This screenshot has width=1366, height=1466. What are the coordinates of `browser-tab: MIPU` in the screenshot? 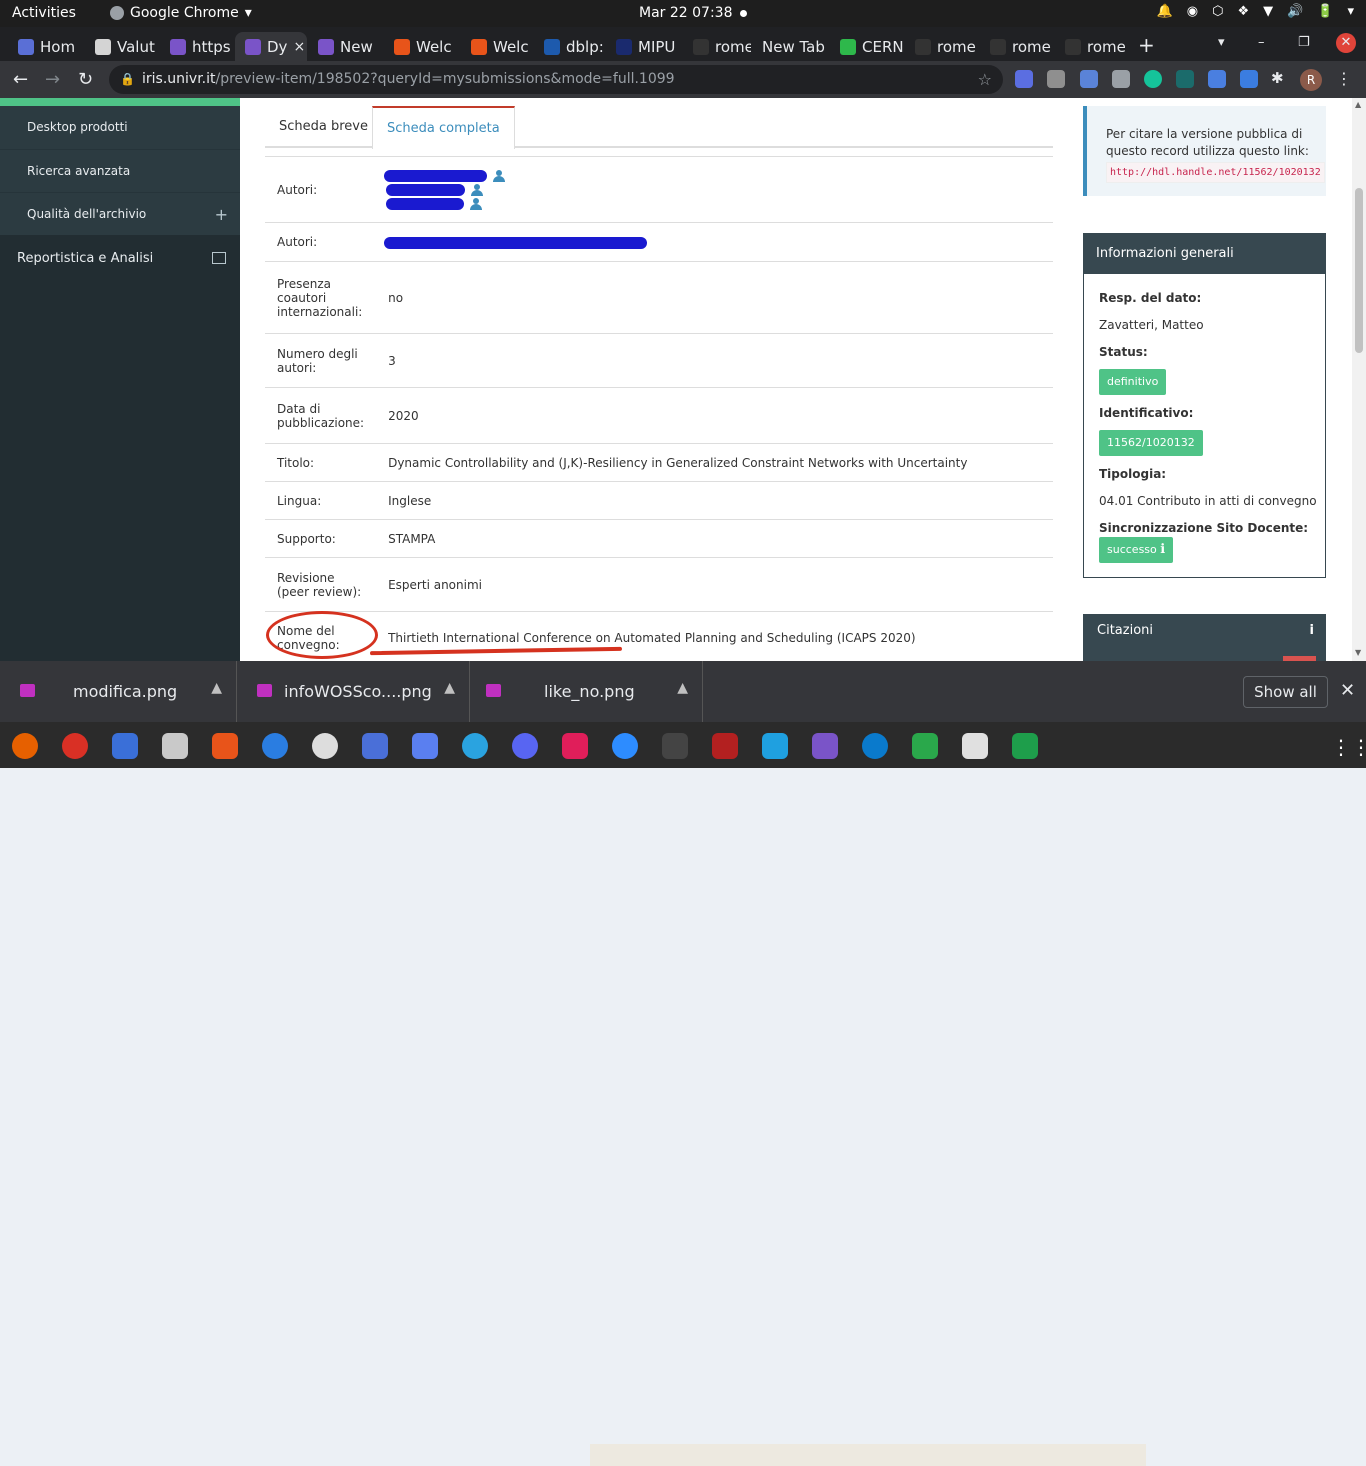 It's located at (644, 46).